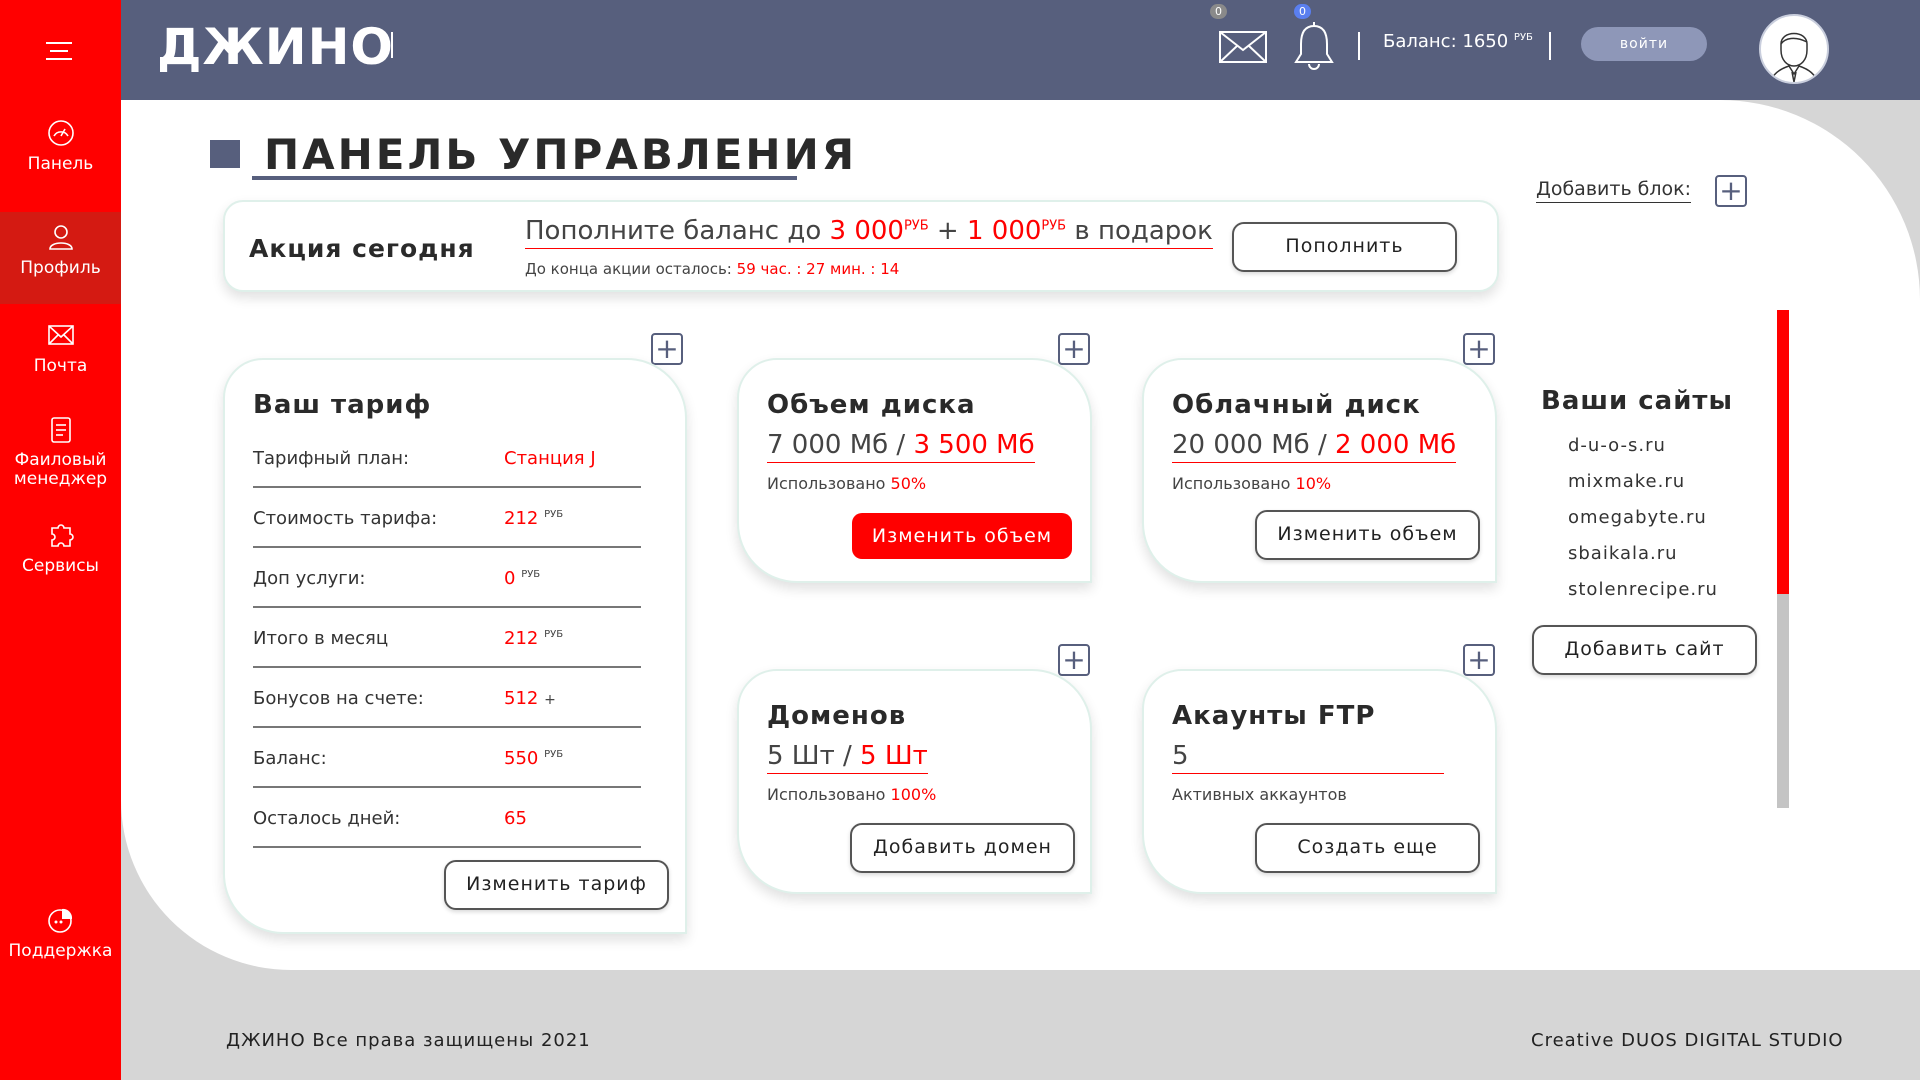  What do you see at coordinates (962, 848) in the screenshot?
I see `add-domain-button: Добавить домен` at bounding box center [962, 848].